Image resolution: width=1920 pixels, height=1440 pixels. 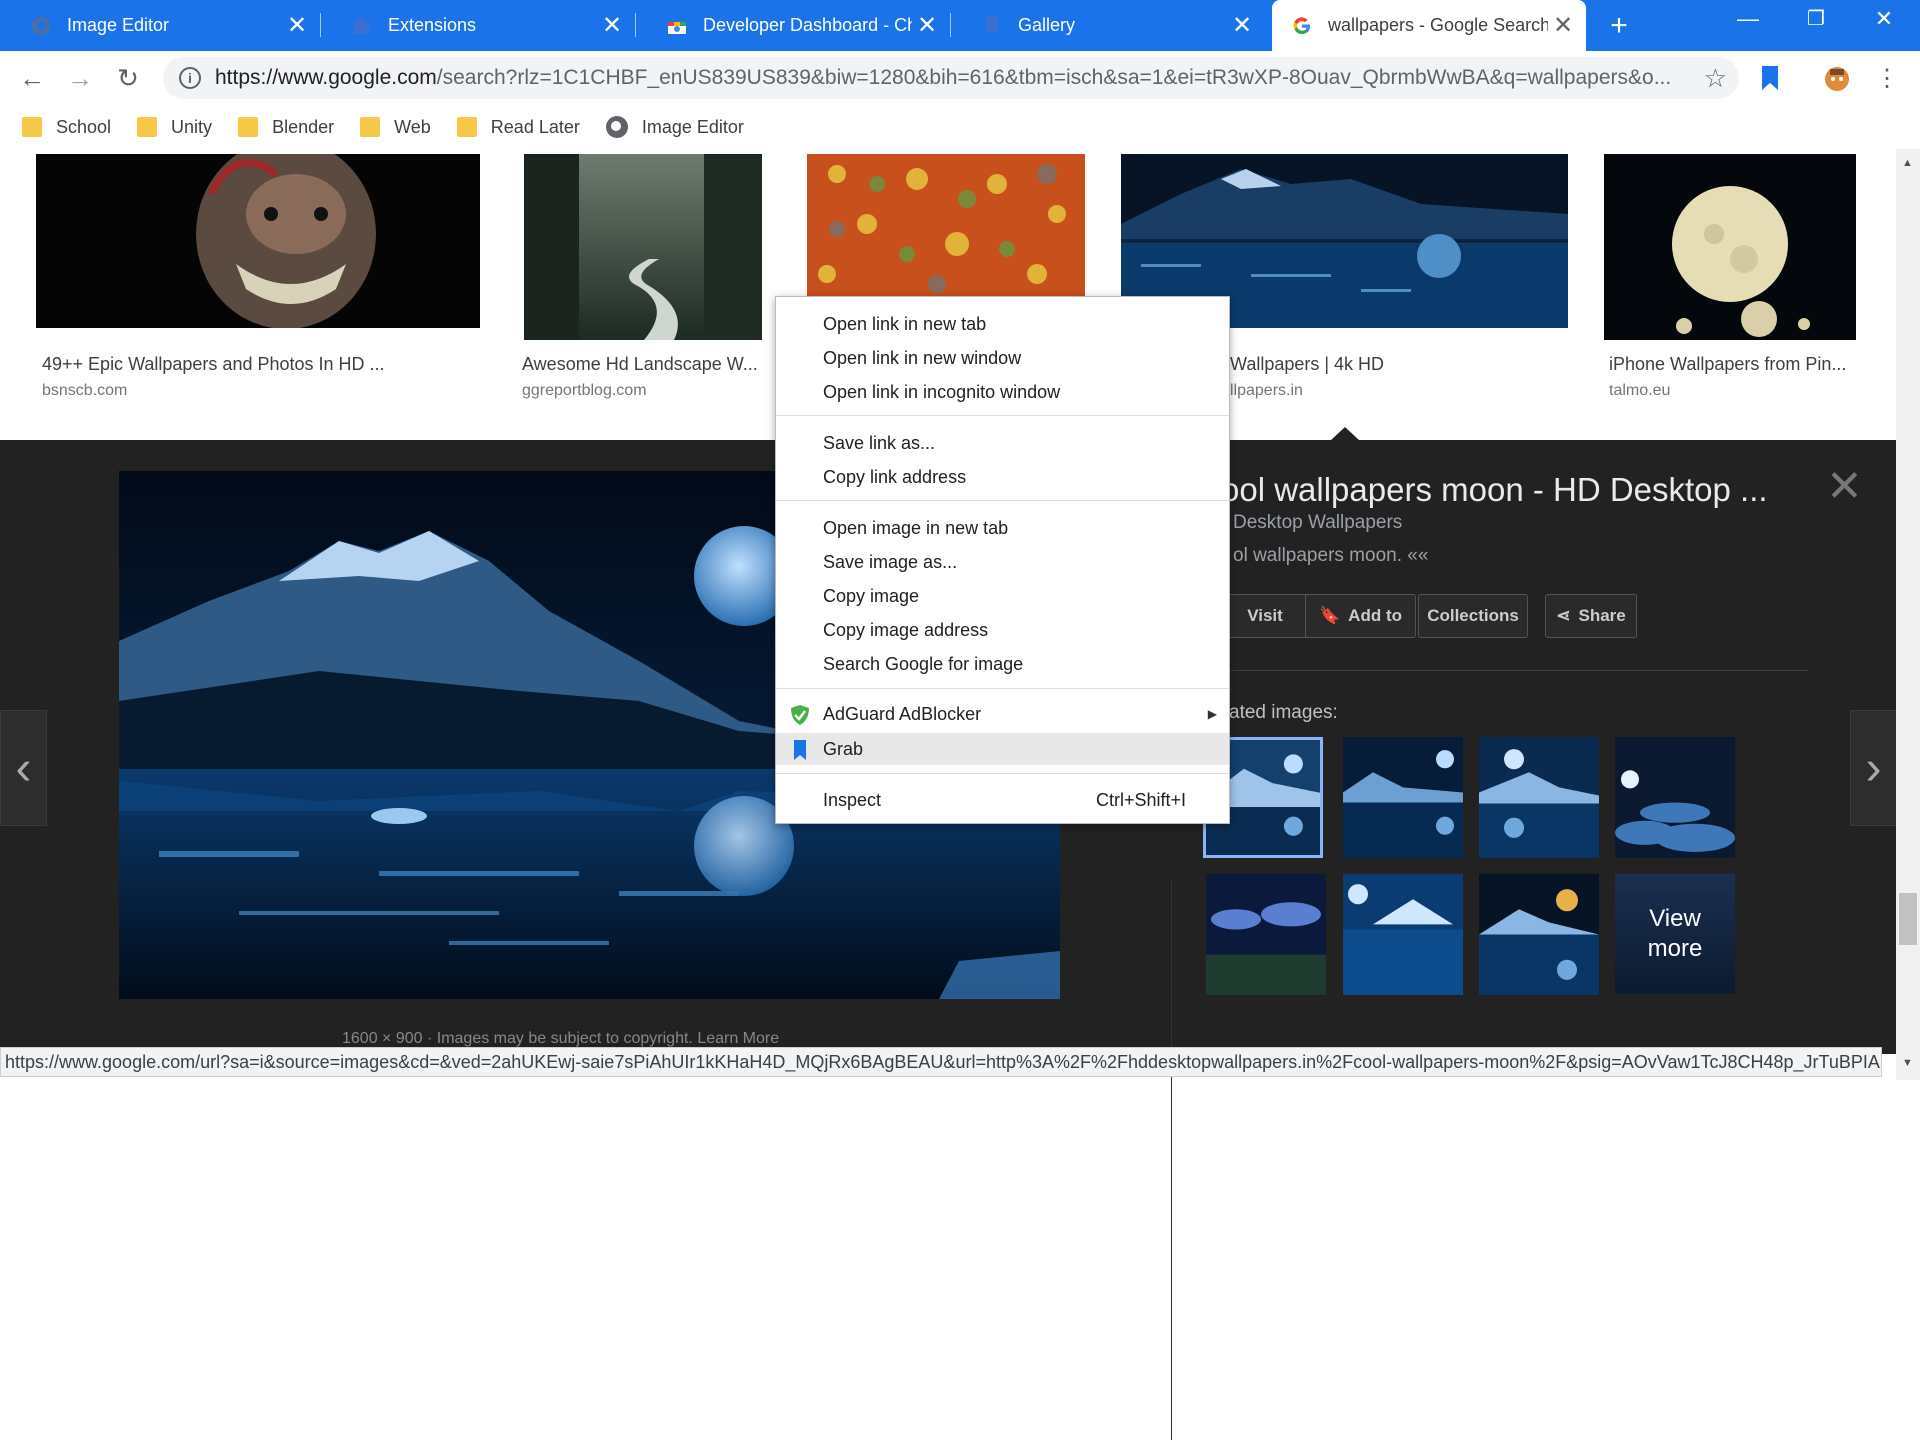 What do you see at coordinates (1908, 614) in the screenshot?
I see `page-scrollbar: ▲ ▼` at bounding box center [1908, 614].